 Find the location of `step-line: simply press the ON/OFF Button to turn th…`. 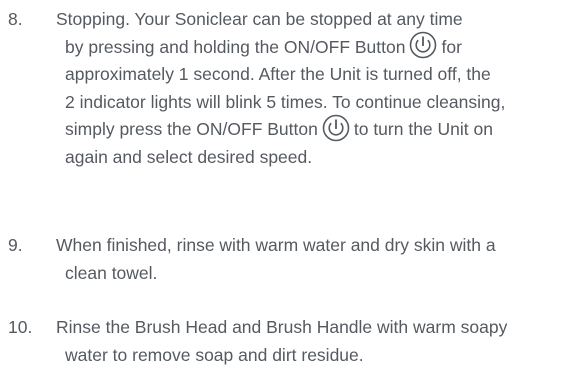

step-line: simply press the ON/OFF Button to turn th… is located at coordinates (321, 129).